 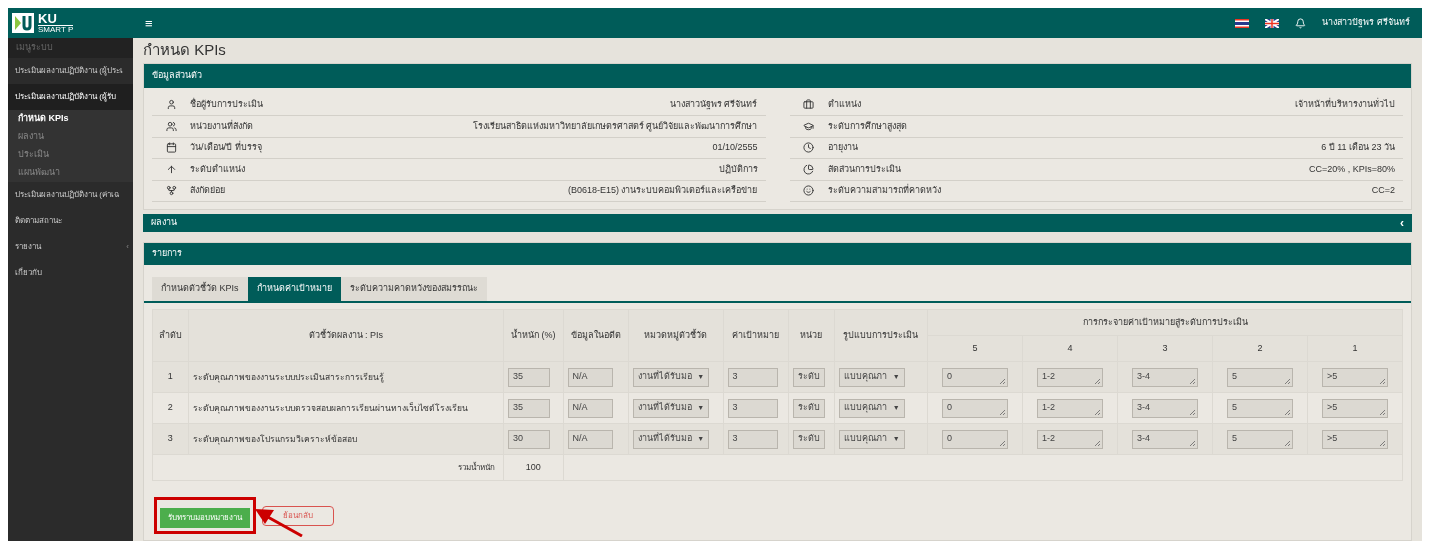 What do you see at coordinates (170, 335) in the screenshot?
I see `column-header: ลำดับ` at bounding box center [170, 335].